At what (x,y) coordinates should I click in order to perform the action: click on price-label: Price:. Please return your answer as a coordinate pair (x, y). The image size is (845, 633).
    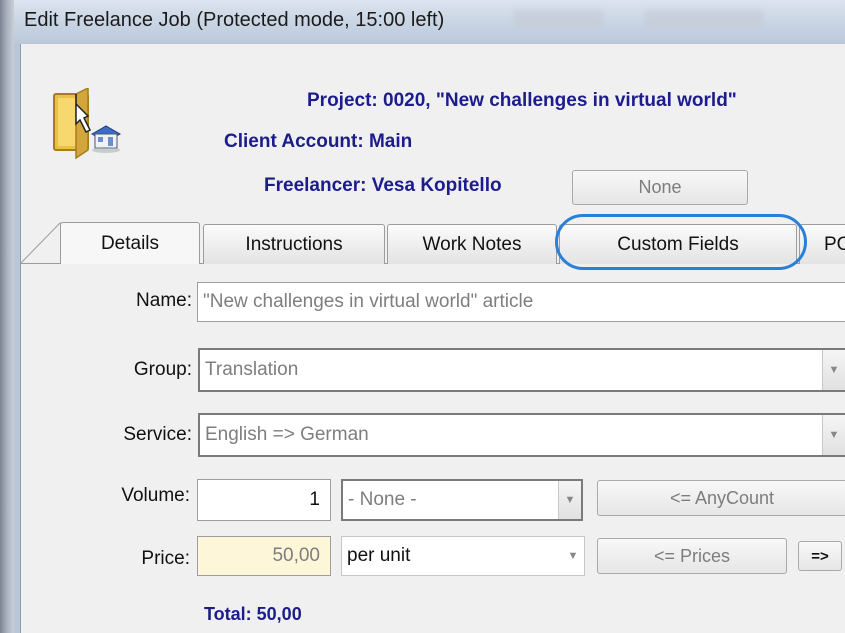
    Looking at the image, I should click on (165, 558).